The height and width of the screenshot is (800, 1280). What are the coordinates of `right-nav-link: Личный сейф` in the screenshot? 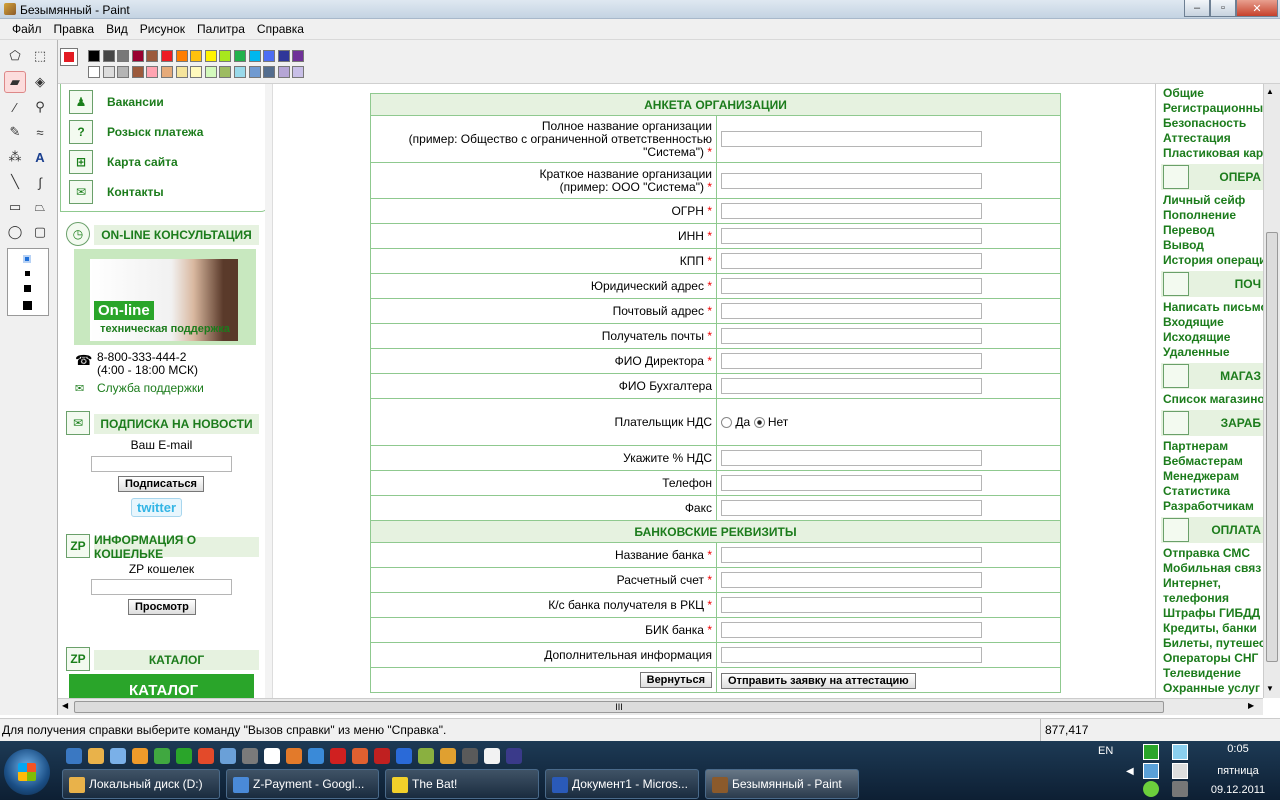 It's located at (1204, 200).